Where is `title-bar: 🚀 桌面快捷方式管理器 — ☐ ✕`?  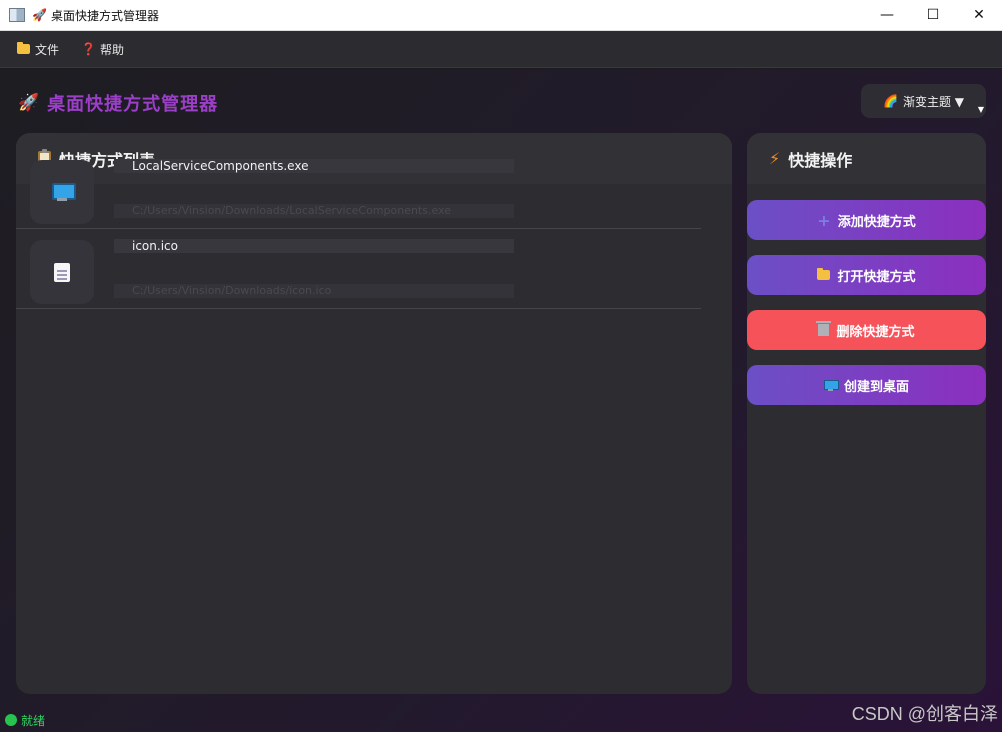
title-bar: 🚀 桌面快捷方式管理器 — ☐ ✕ is located at coordinates (501, 15).